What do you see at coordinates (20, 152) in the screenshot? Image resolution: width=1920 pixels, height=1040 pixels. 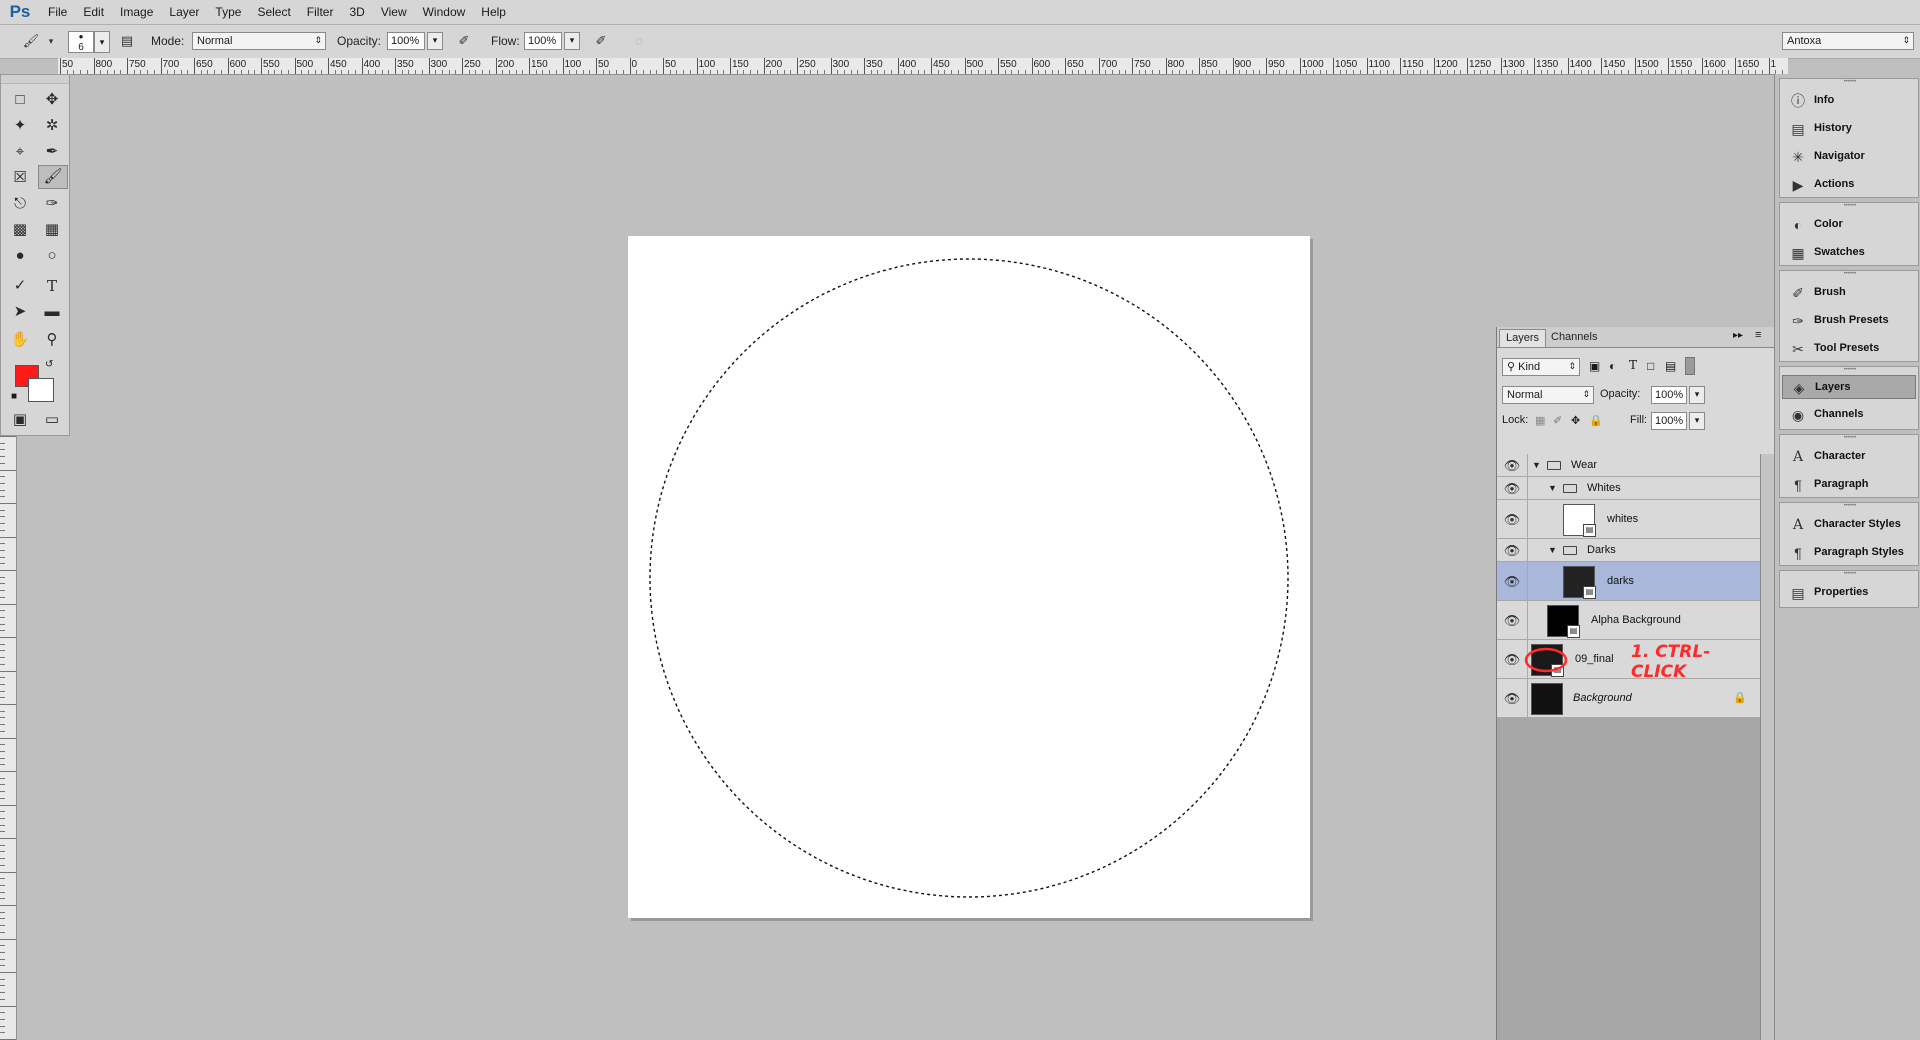 I see `crop-tool-icon: ⌖` at bounding box center [20, 152].